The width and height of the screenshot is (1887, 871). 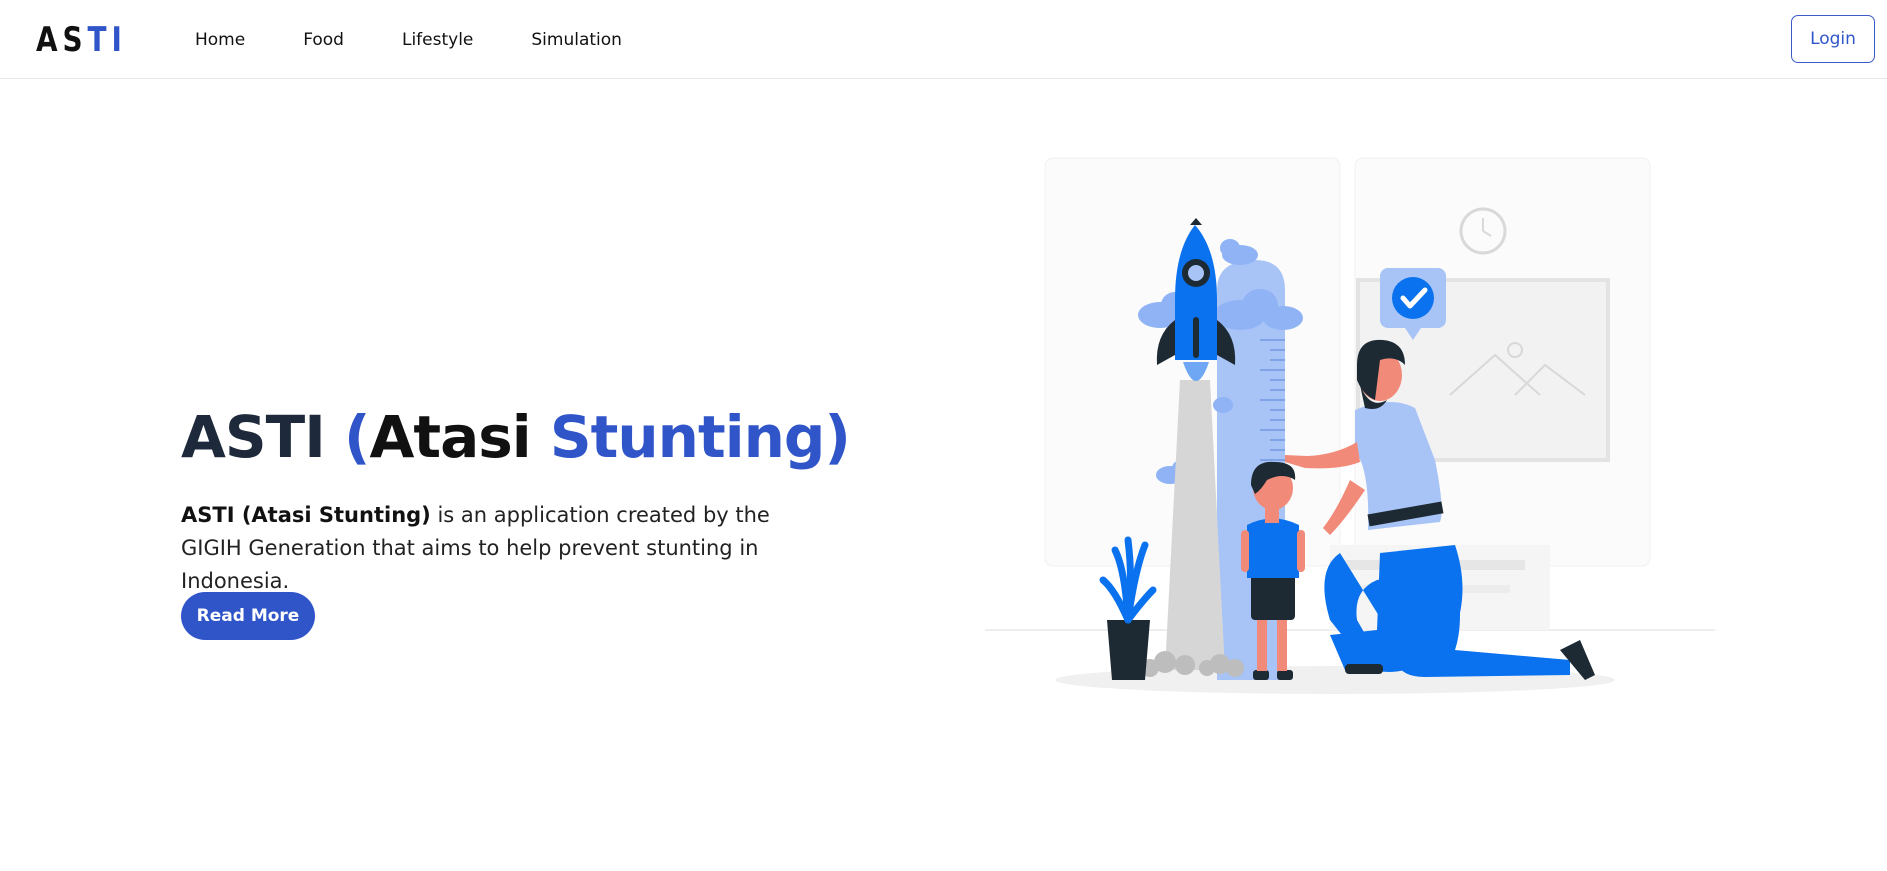 What do you see at coordinates (220, 40) in the screenshot?
I see `nav-link-home: Home` at bounding box center [220, 40].